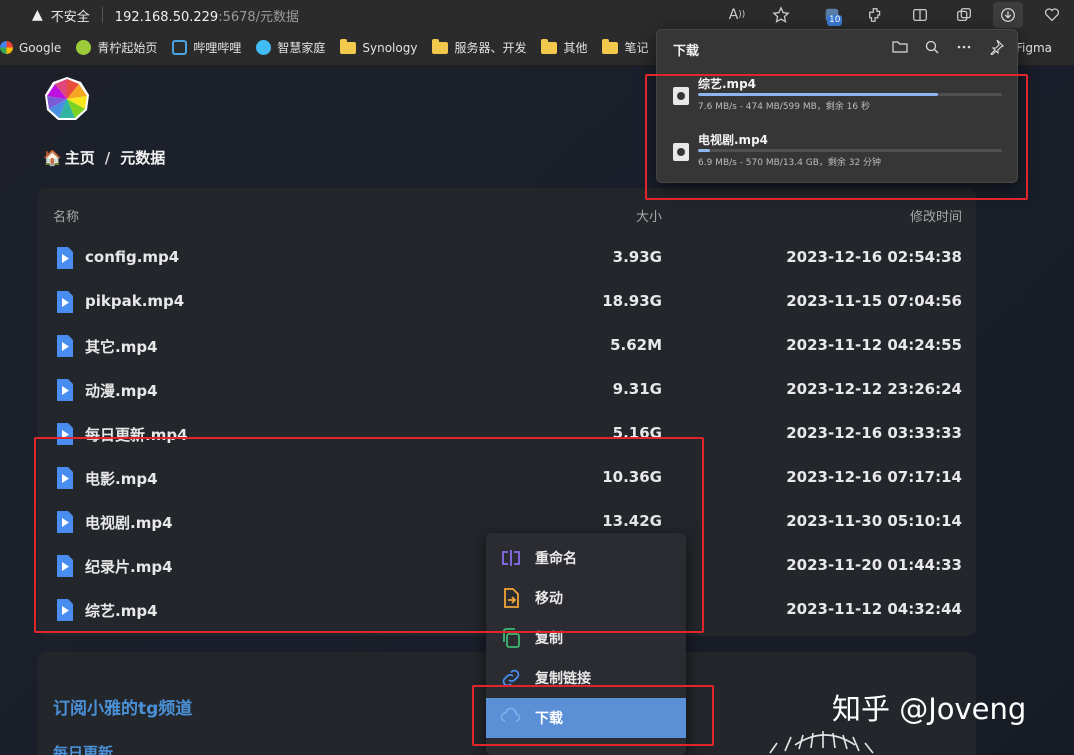  I want to click on bookmark-label: Figma, so click(1034, 47).